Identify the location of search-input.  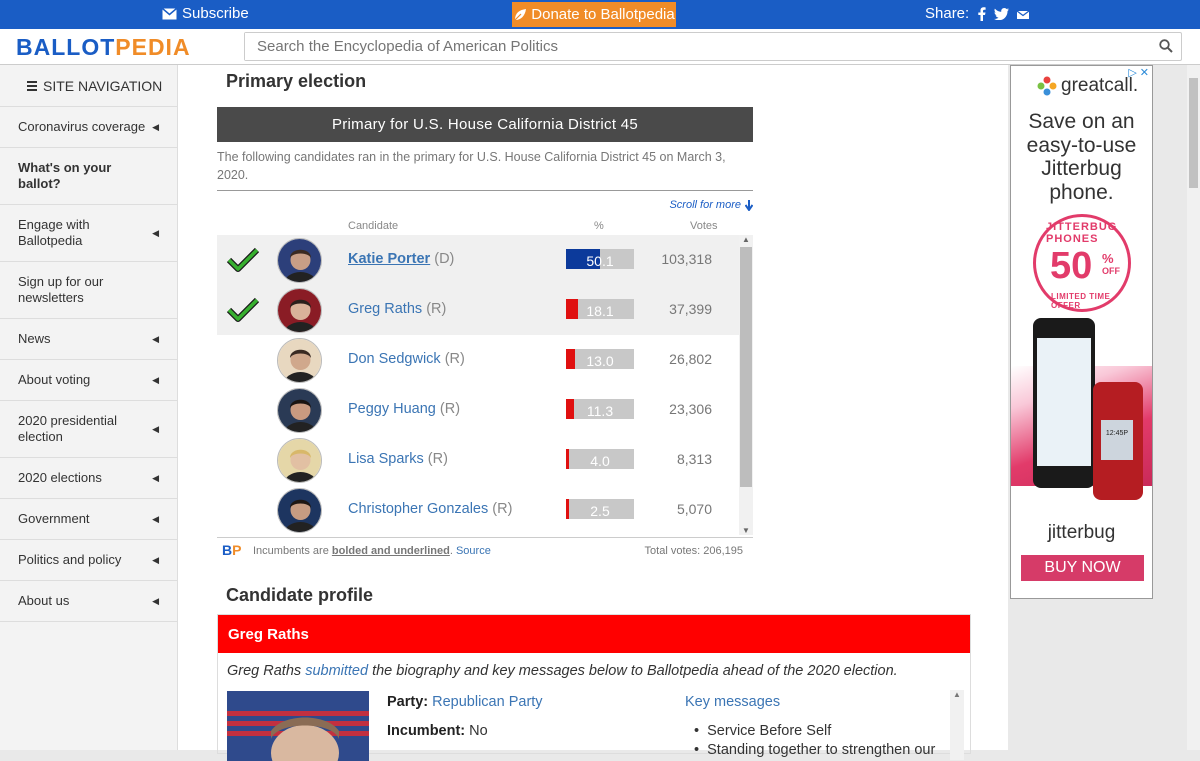
(685, 46).